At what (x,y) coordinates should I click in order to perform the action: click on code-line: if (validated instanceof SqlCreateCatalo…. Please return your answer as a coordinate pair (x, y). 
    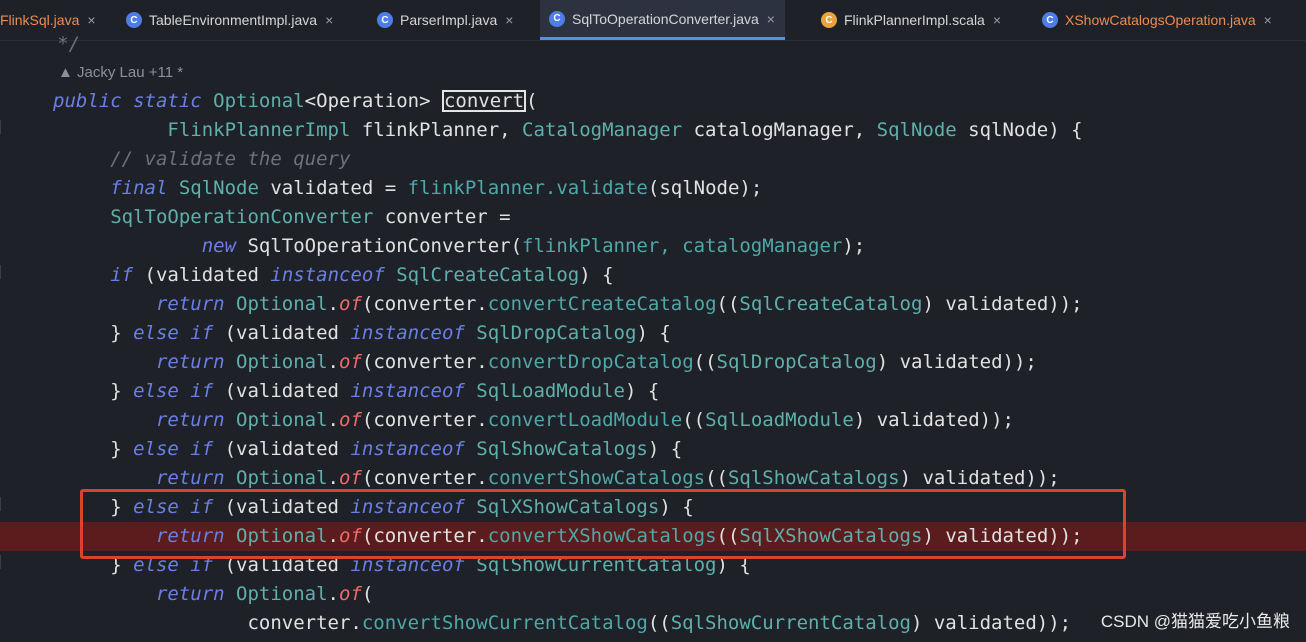
    Looking at the image, I should click on (362, 275).